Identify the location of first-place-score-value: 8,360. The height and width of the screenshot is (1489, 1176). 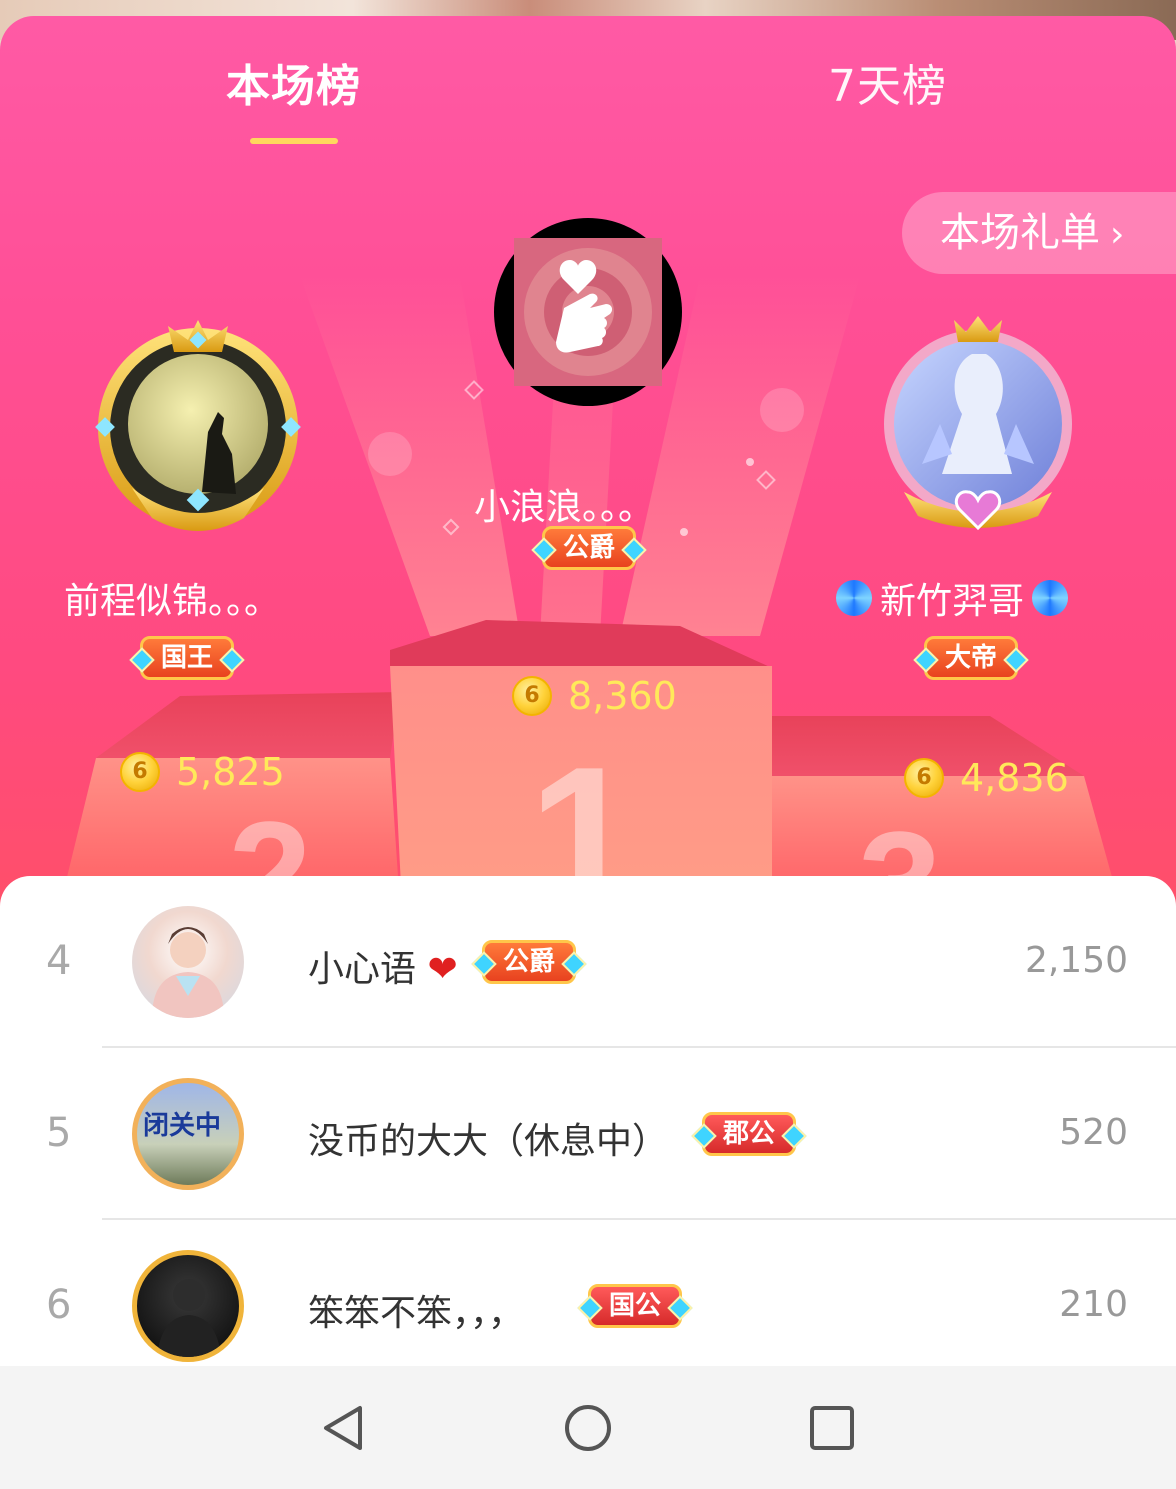
(622, 696).